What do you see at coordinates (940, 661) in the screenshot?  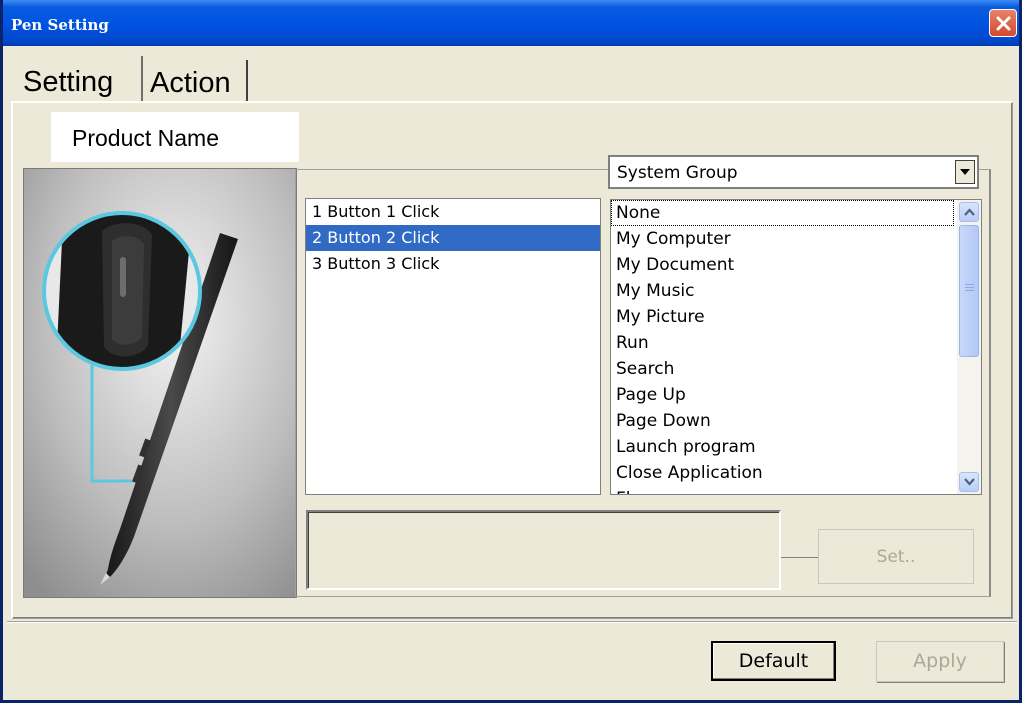 I see `apply-button: Apply` at bounding box center [940, 661].